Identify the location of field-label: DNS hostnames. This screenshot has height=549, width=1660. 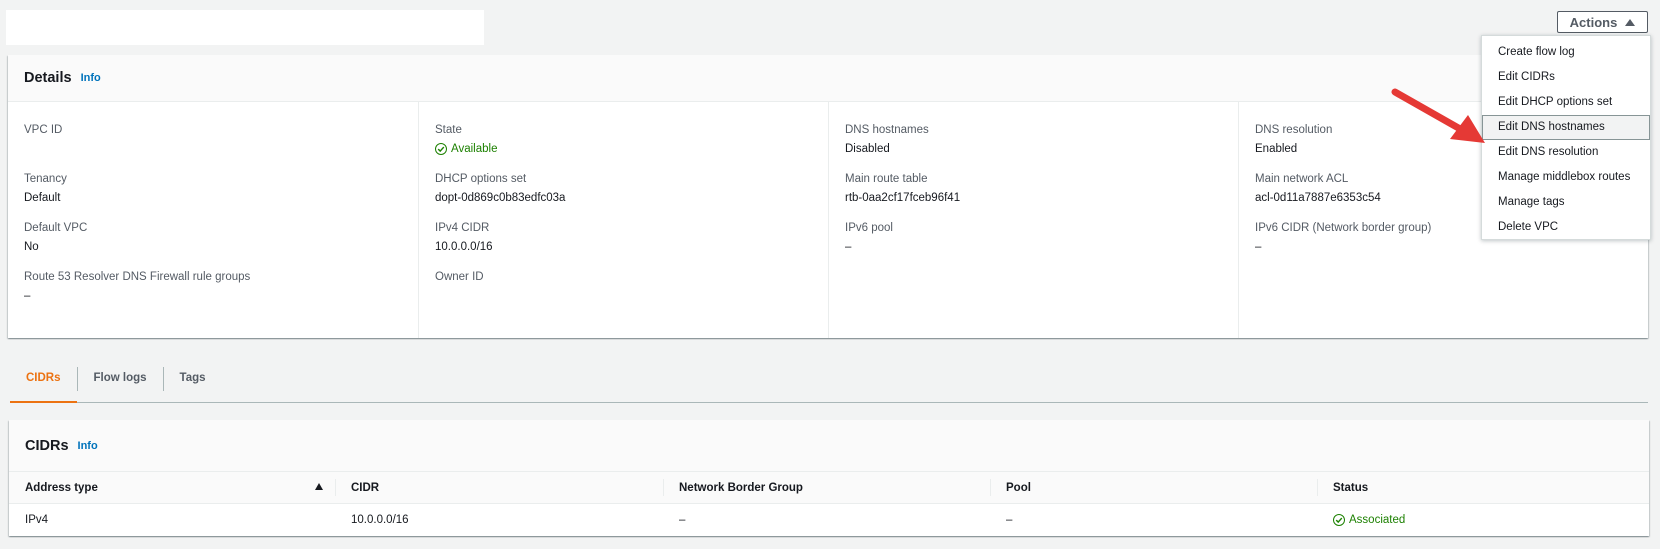
(887, 130).